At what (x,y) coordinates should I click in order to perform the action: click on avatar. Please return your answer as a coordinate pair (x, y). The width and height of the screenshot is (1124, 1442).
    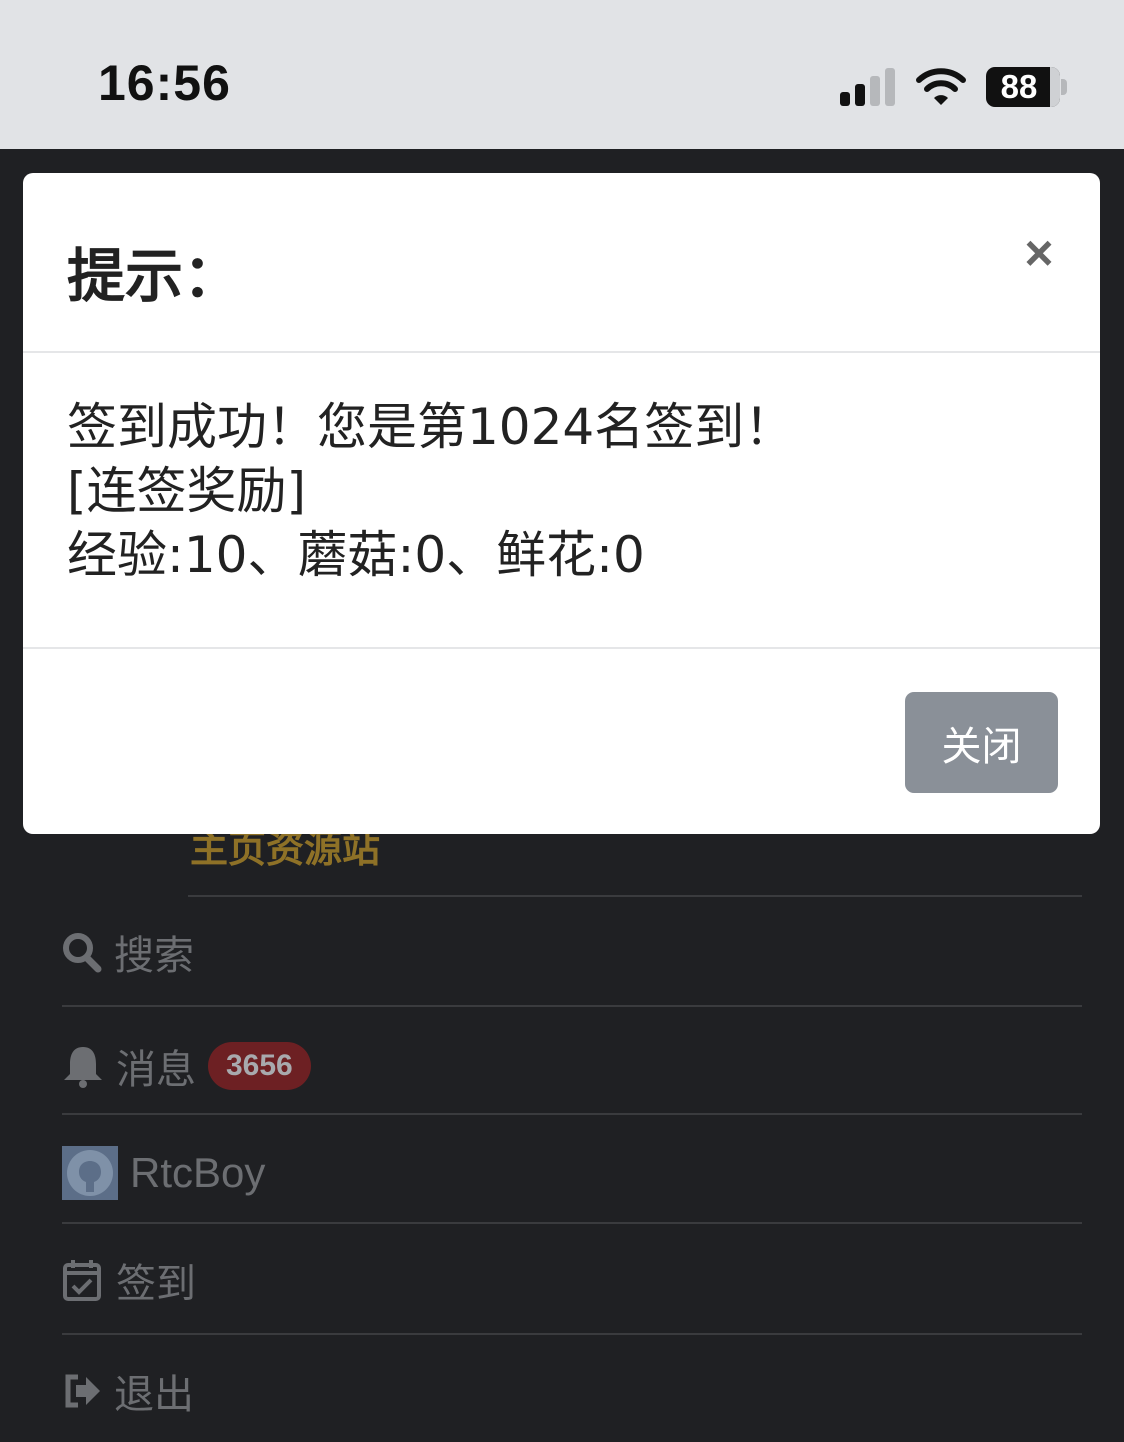
    Looking at the image, I should click on (90, 1173).